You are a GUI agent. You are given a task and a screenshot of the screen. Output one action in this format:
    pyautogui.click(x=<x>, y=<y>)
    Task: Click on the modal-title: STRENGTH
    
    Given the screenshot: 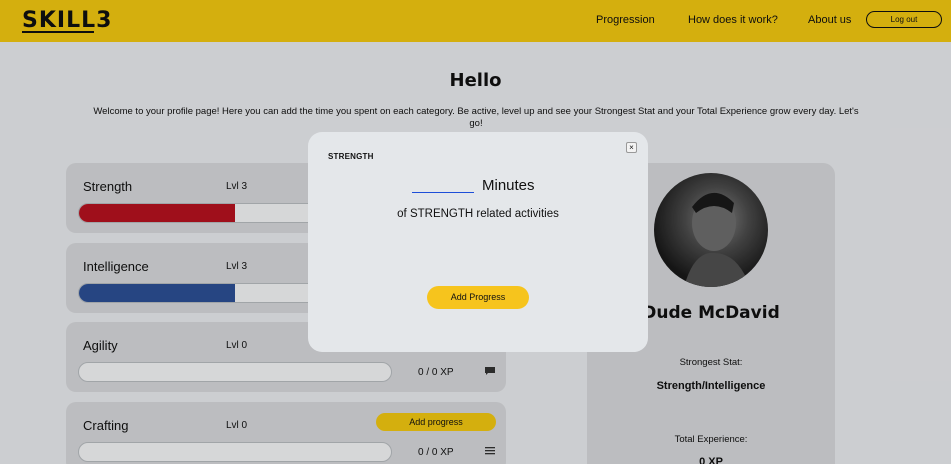 What is the action you would take?
    pyautogui.click(x=351, y=156)
    